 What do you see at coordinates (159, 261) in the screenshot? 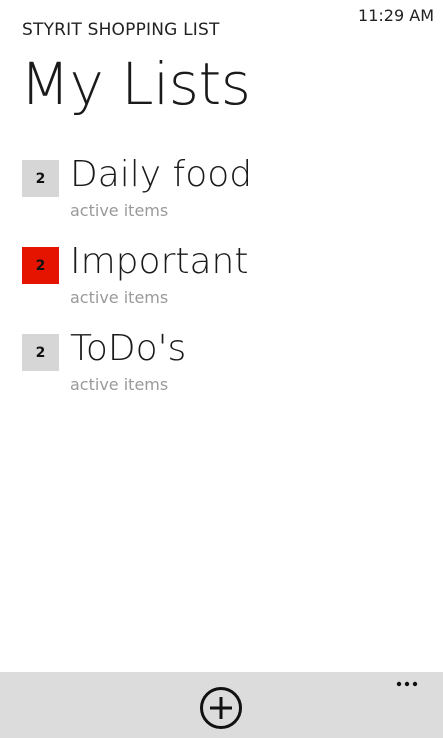
I see `list-name: Important` at bounding box center [159, 261].